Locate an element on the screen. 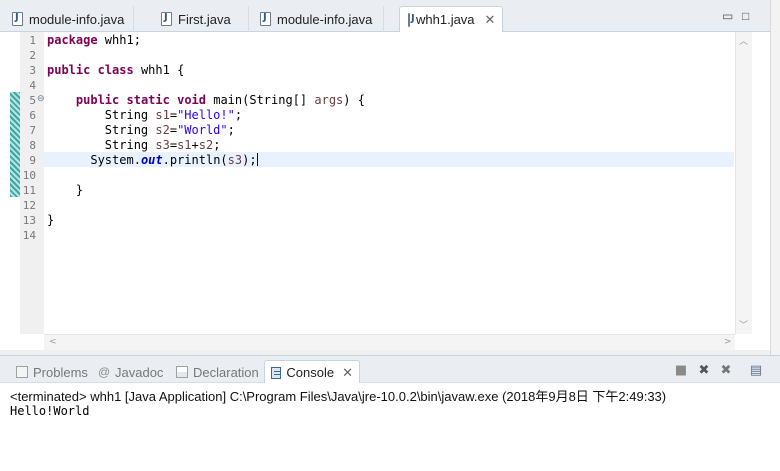 This screenshot has width=780, height=471. tab-first-java: First.java is located at coordinates (201, 19).